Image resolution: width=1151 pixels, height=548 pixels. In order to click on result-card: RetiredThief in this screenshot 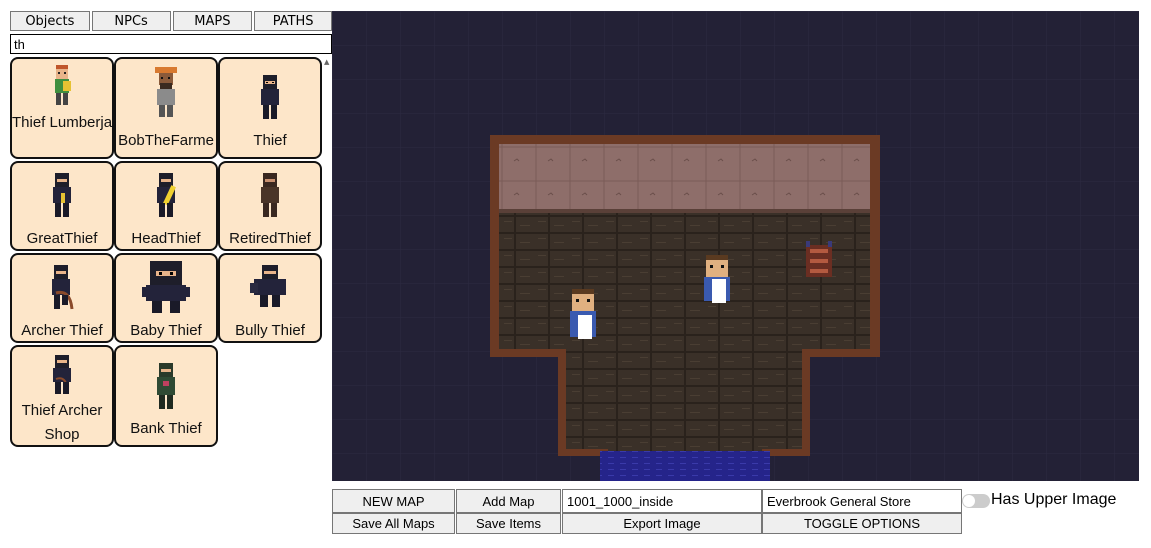, I will do `click(270, 206)`.